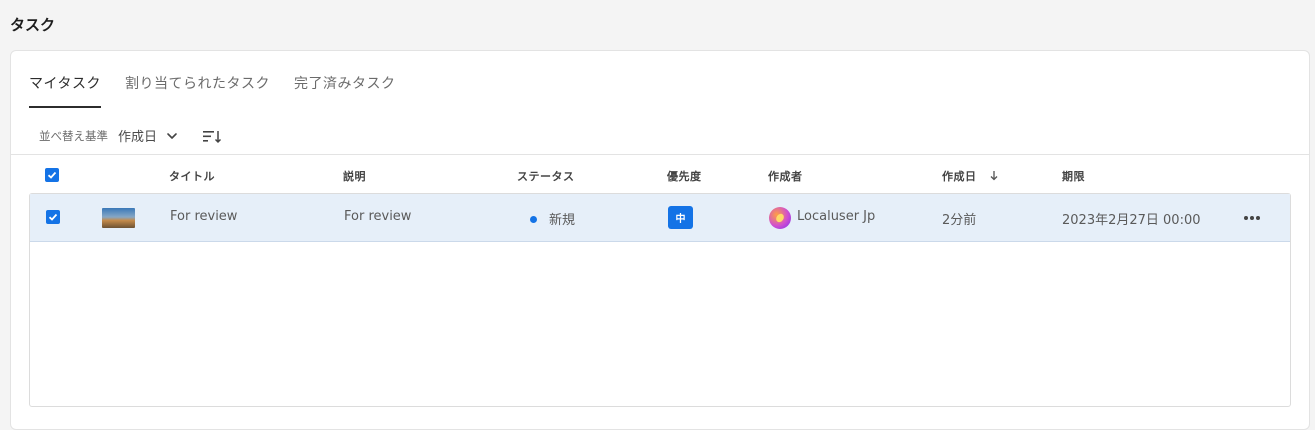 The width and height of the screenshot is (1315, 430). What do you see at coordinates (785, 176) in the screenshot?
I see `column-header-creator: 作成者` at bounding box center [785, 176].